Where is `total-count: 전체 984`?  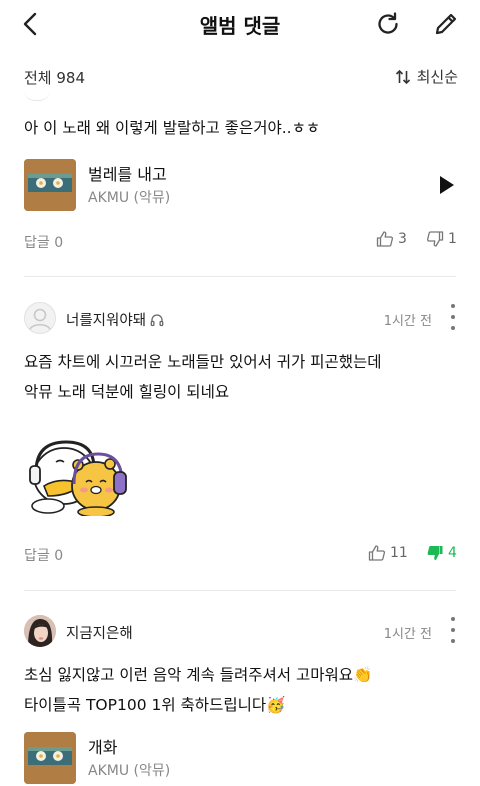 total-count: 전체 984 is located at coordinates (54, 78).